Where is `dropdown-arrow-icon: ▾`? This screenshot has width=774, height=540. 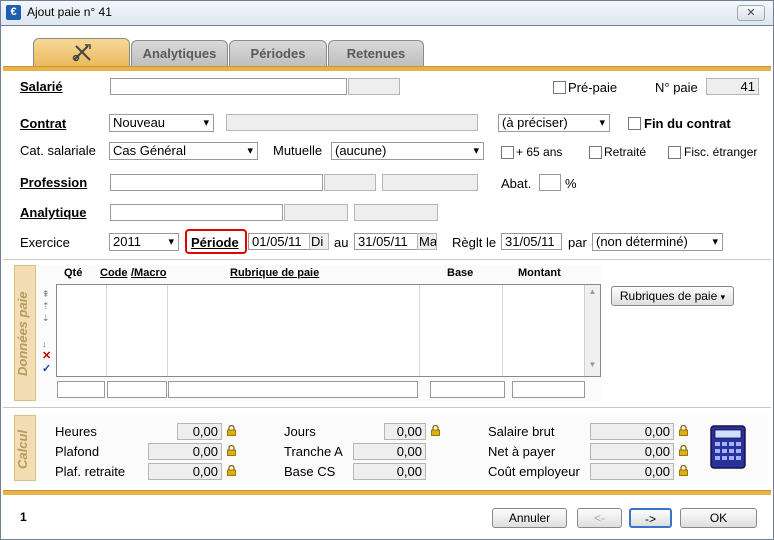
dropdown-arrow-icon: ▾ is located at coordinates (723, 297).